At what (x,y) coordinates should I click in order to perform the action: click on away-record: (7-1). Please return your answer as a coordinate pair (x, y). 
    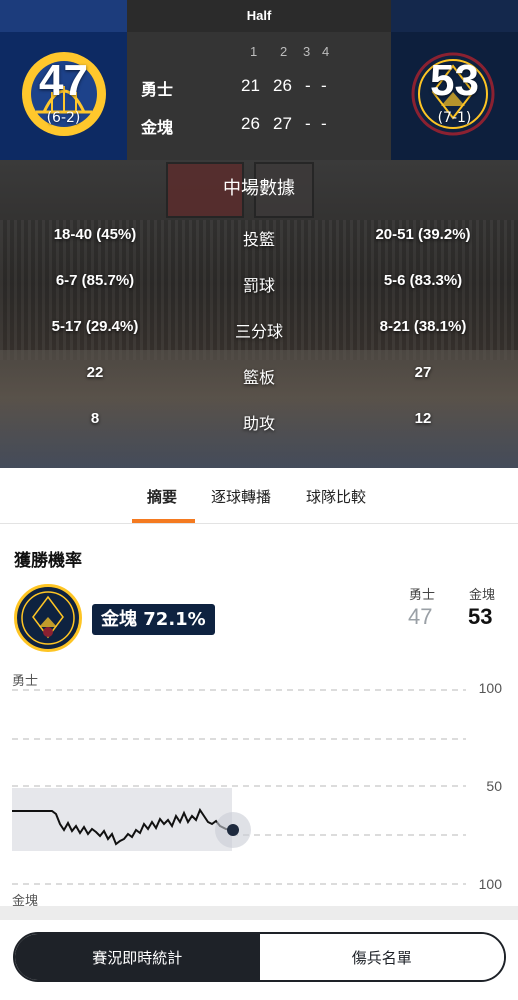
    Looking at the image, I should click on (454, 118).